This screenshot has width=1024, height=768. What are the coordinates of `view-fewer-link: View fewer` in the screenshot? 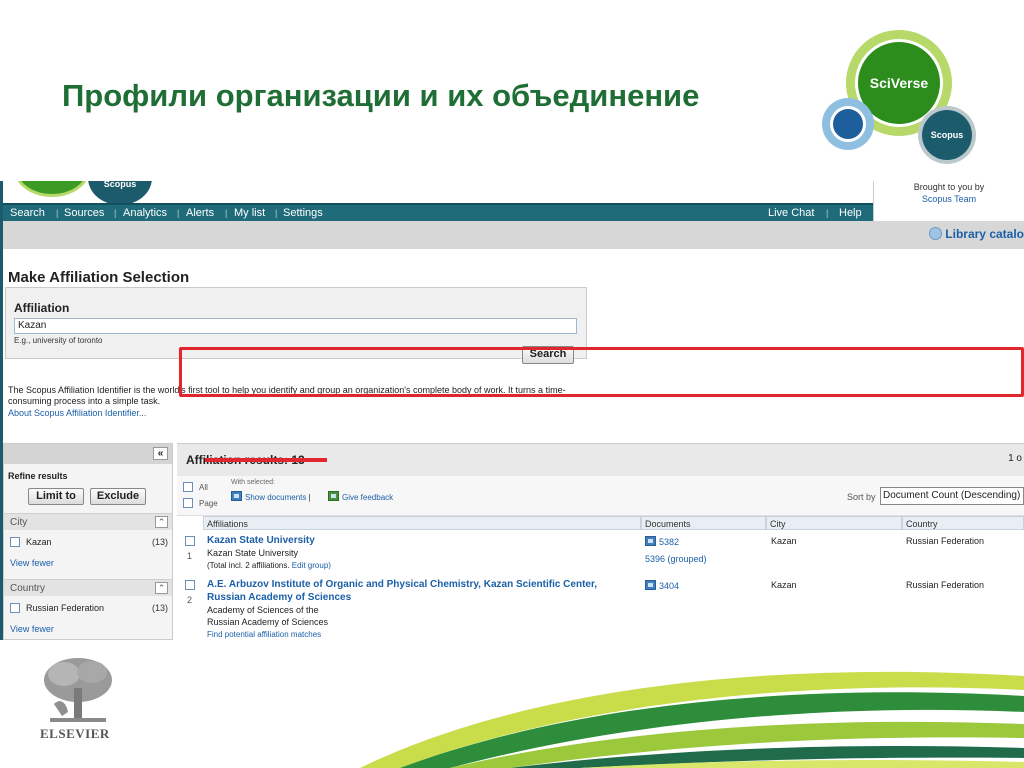 It's located at (32, 563).